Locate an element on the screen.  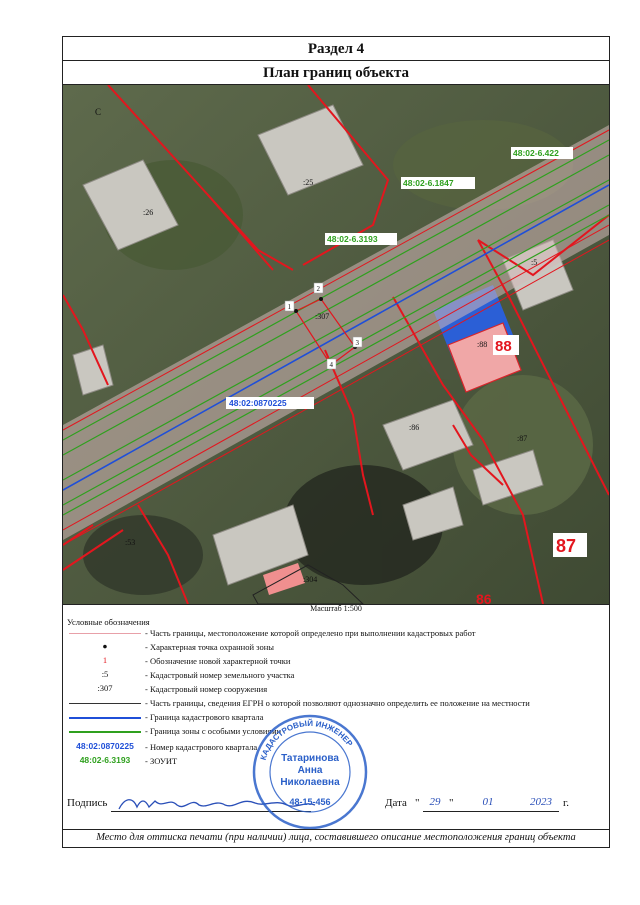
legend-symbol-zouit: 48:02-6.3193 is located at coordinates (105, 760).